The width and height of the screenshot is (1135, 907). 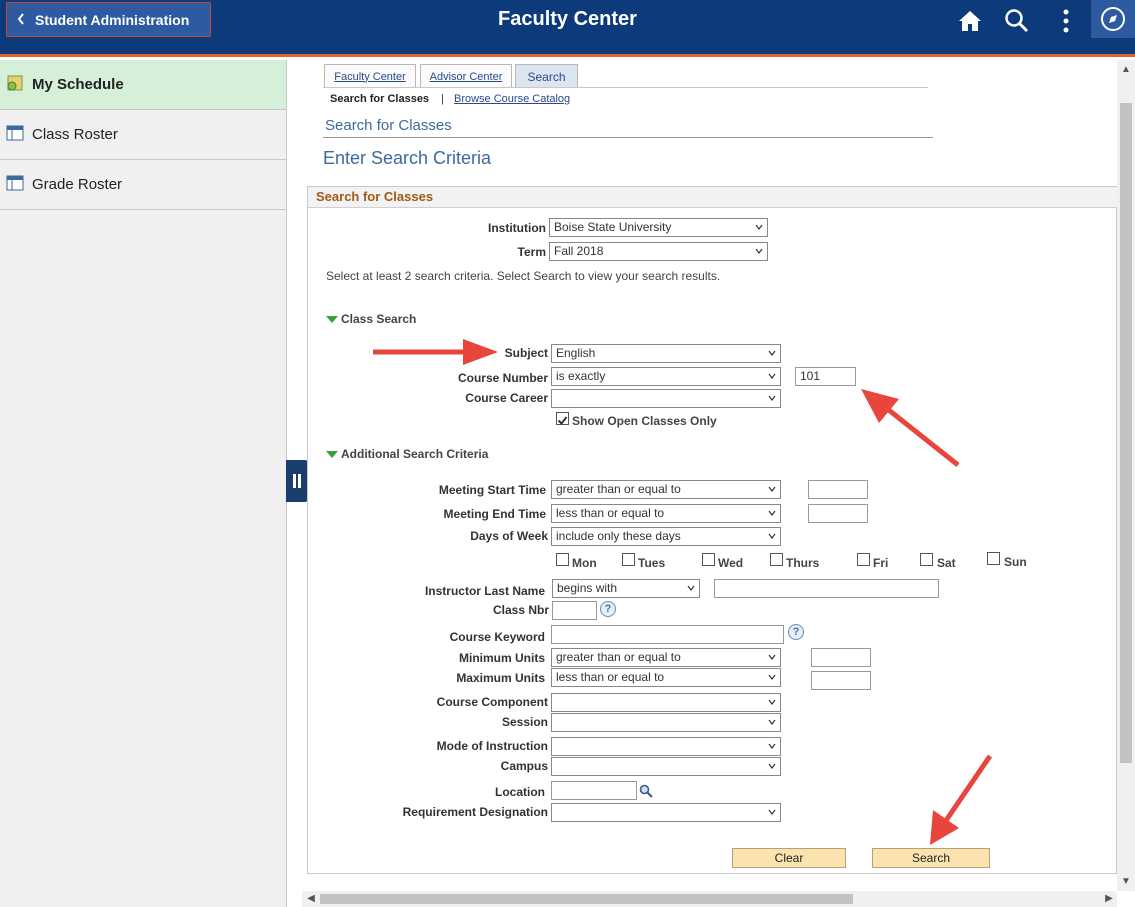 What do you see at coordinates (1066, 21) in the screenshot?
I see `more-options-icon` at bounding box center [1066, 21].